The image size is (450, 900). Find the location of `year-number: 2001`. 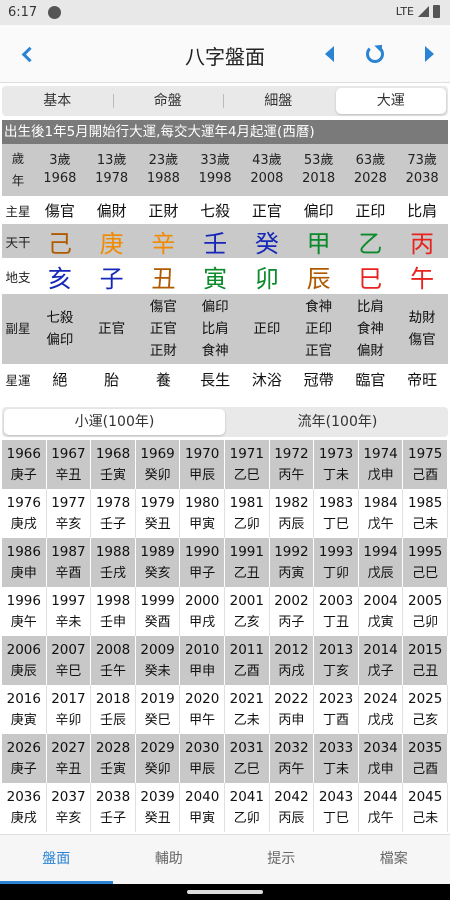

year-number: 2001 is located at coordinates (246, 600).